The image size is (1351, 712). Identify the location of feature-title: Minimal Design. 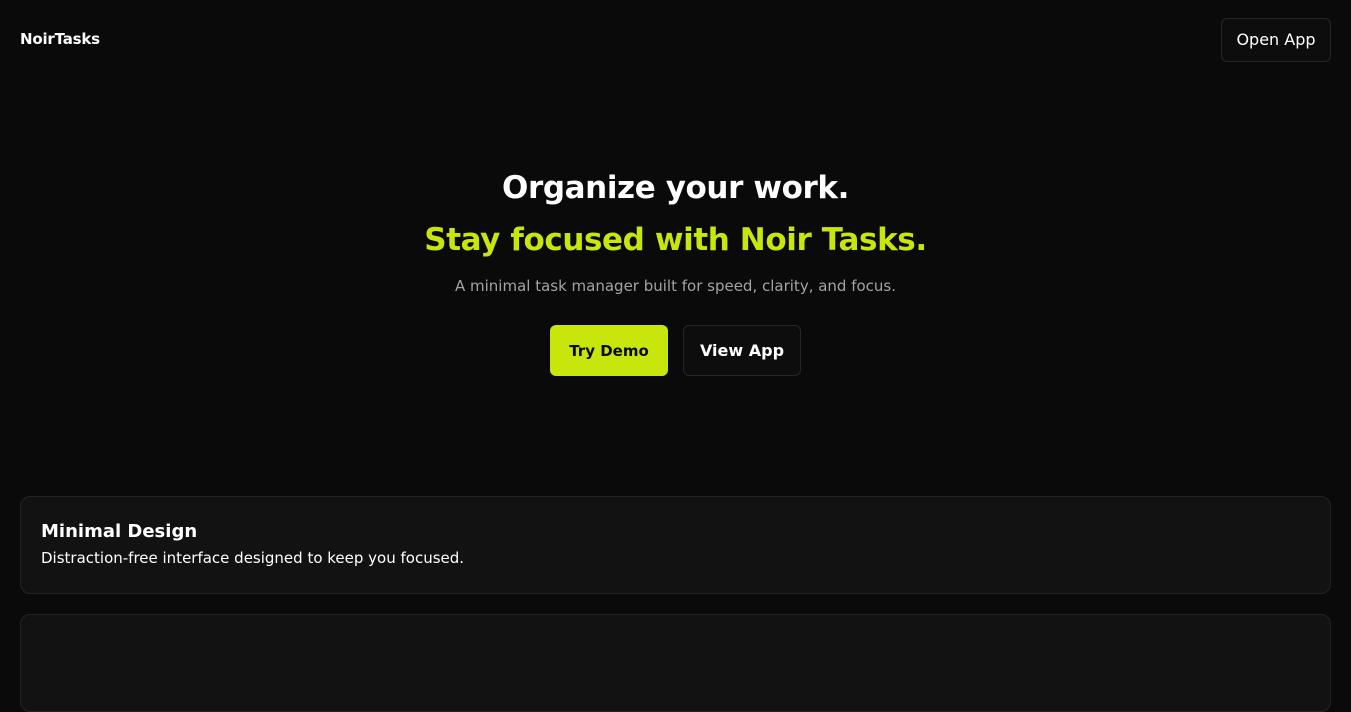
(119, 531).